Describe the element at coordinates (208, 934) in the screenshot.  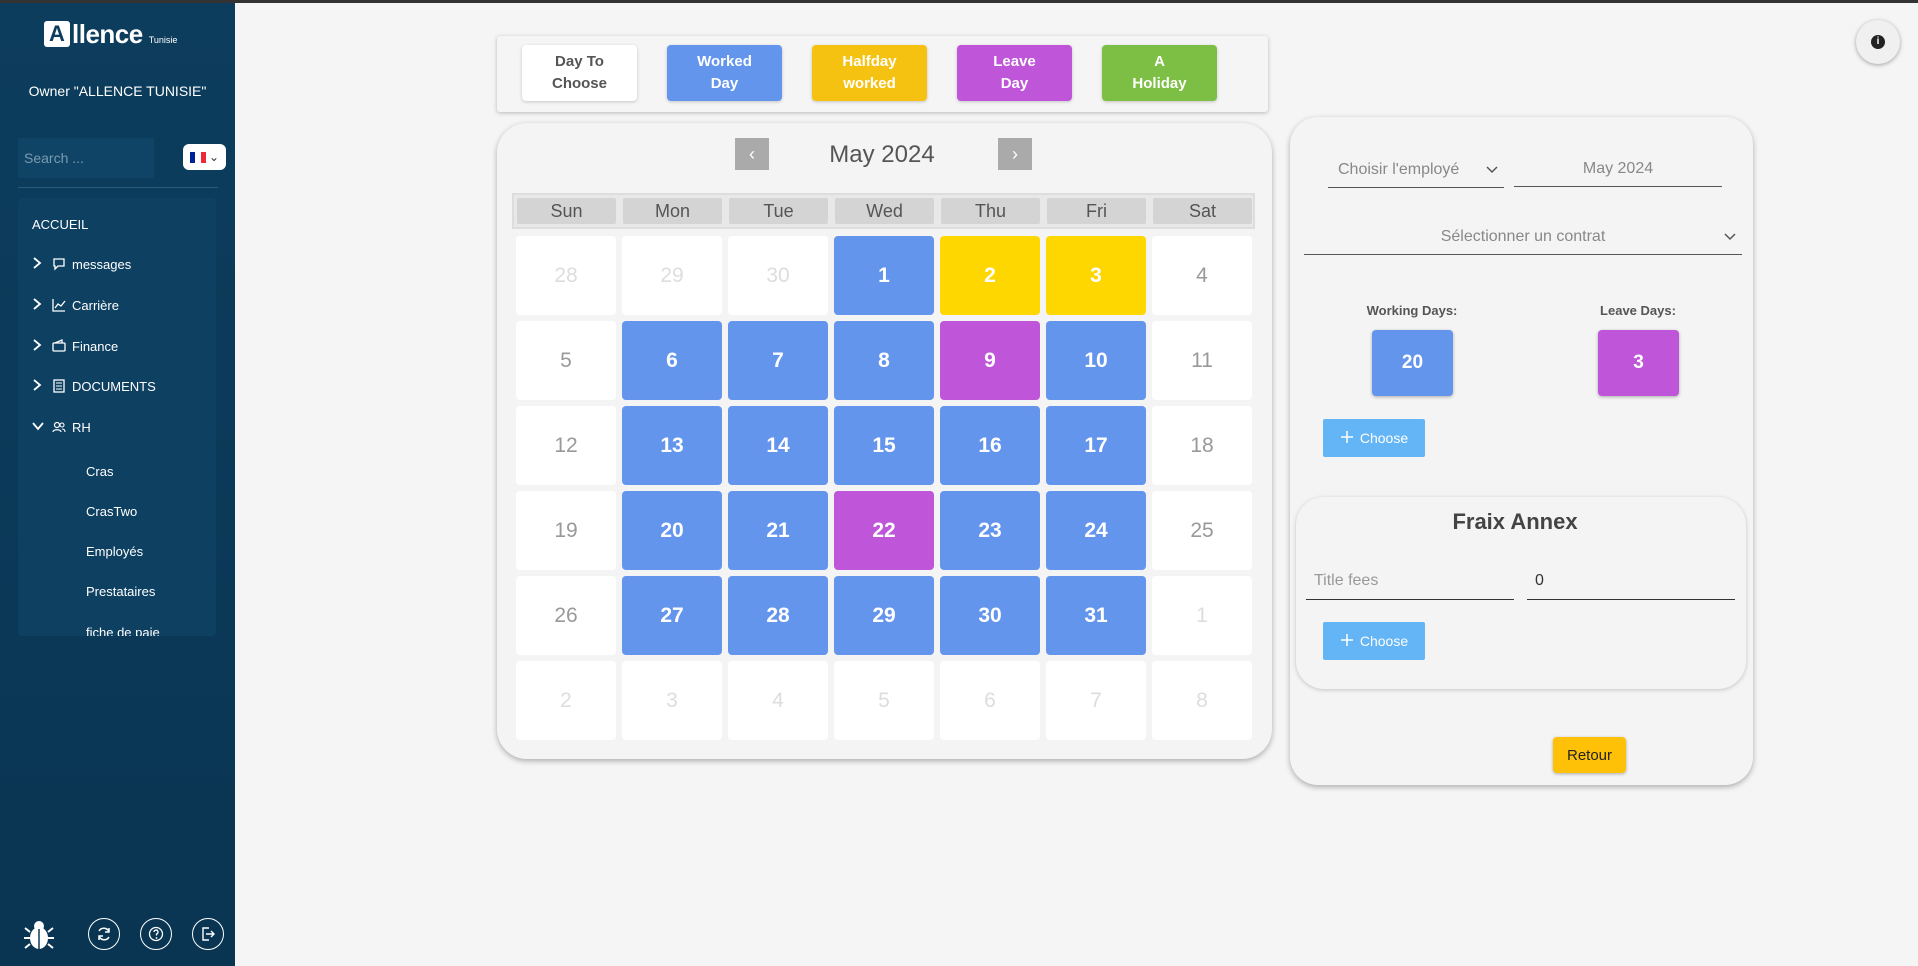
I see `logout-icon` at that location.